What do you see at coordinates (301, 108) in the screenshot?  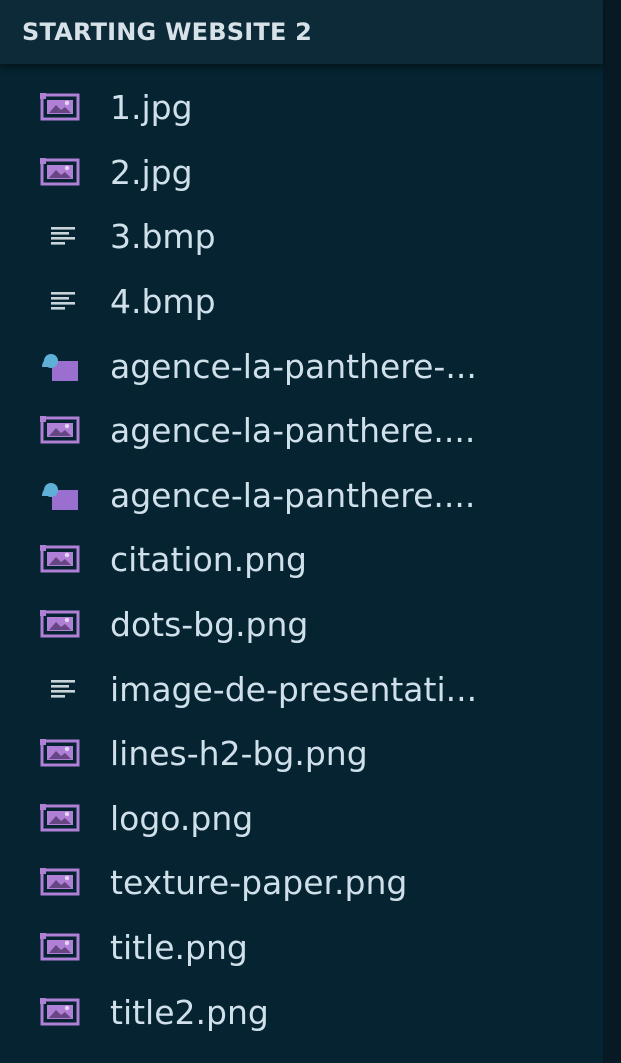 I see `file-item: 1.jpg` at bounding box center [301, 108].